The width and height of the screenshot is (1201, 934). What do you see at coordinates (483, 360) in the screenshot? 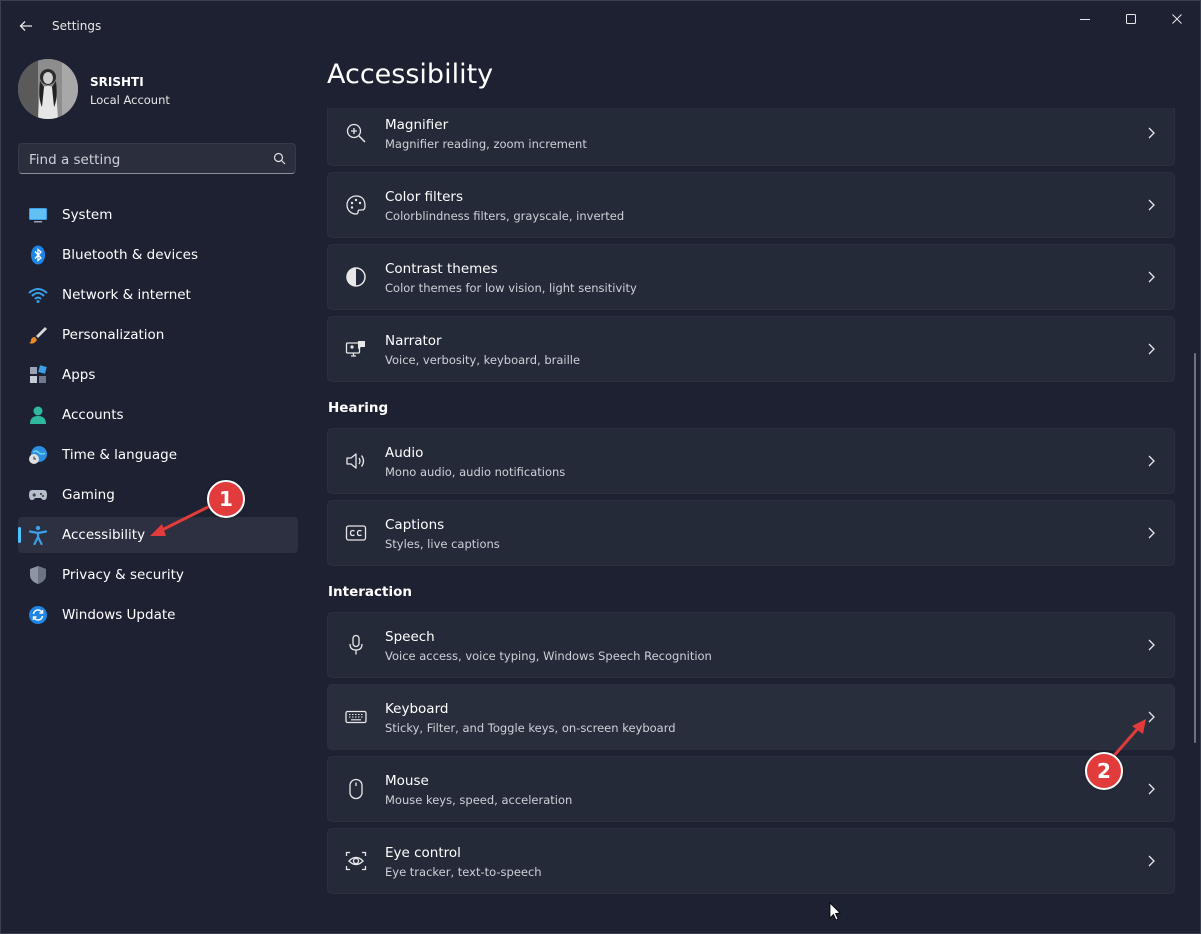
I see `card-subtitle: Voice, verbosity, keyboard, braille` at bounding box center [483, 360].